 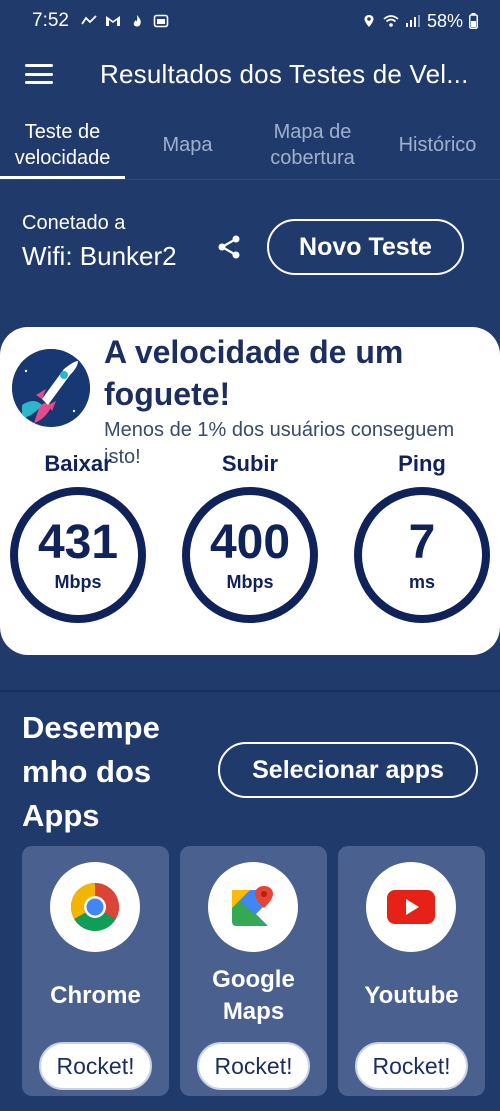 I want to click on connection-info: Conetado a Wifi: Bunker2, so click(x=99, y=242).